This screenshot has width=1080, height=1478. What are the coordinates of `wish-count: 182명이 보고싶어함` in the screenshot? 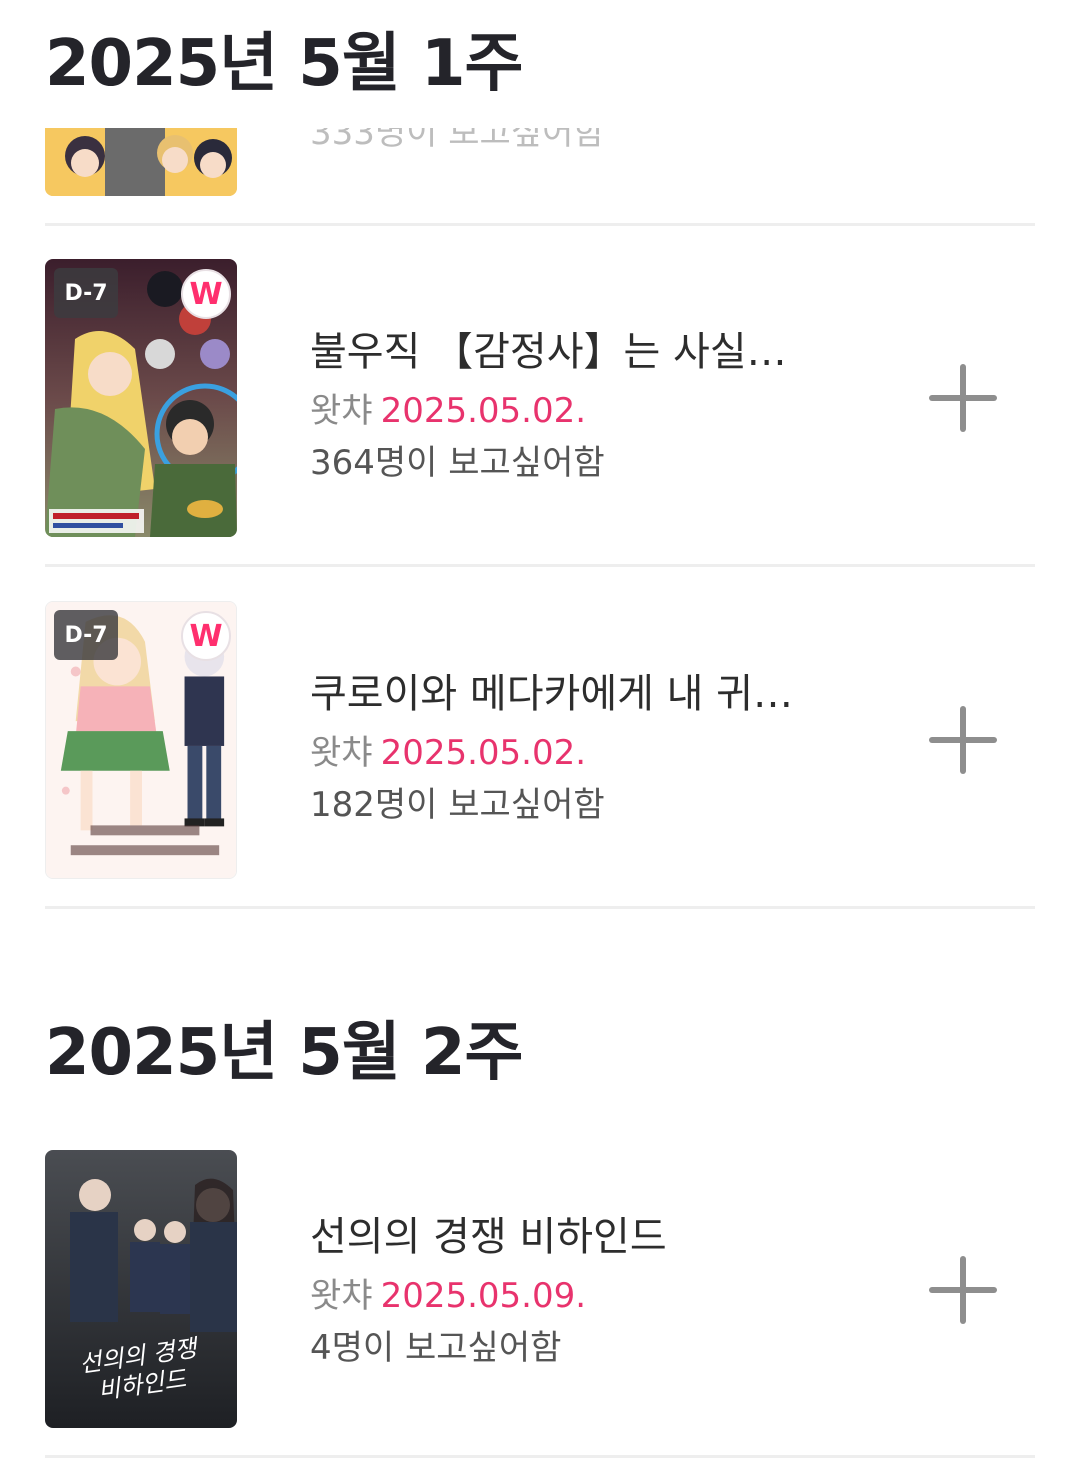 It's located at (457, 805).